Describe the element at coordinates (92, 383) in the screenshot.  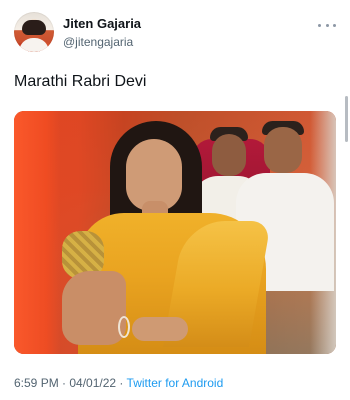
I see `tweet-date: 04/01/22` at that location.